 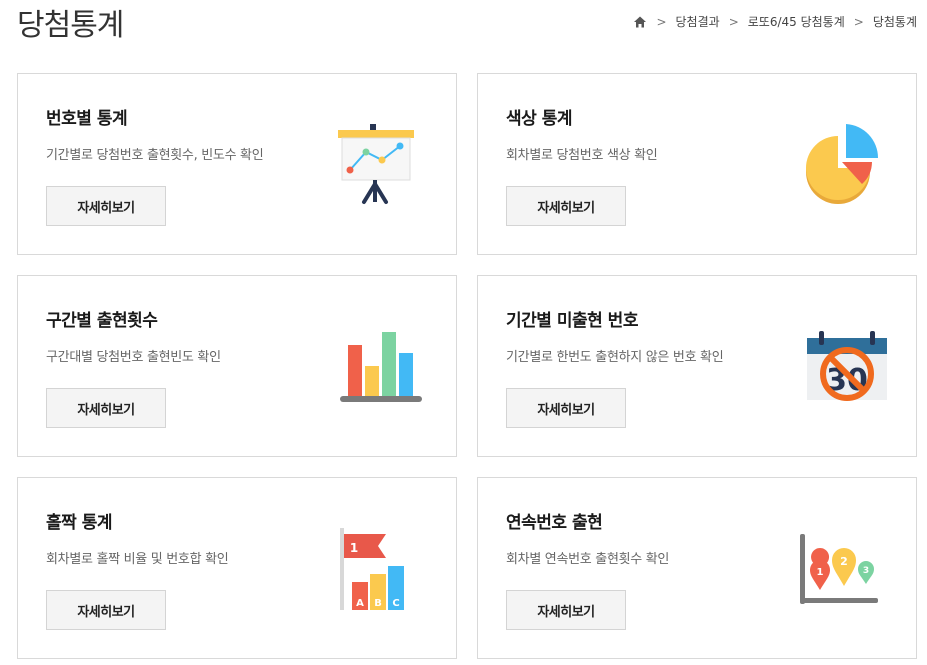 What do you see at coordinates (237, 366) in the screenshot?
I see `stat-card-range: 구간별 출현횟수 구간대별 당첨번호 출현빈도 확인 자세히보기` at bounding box center [237, 366].